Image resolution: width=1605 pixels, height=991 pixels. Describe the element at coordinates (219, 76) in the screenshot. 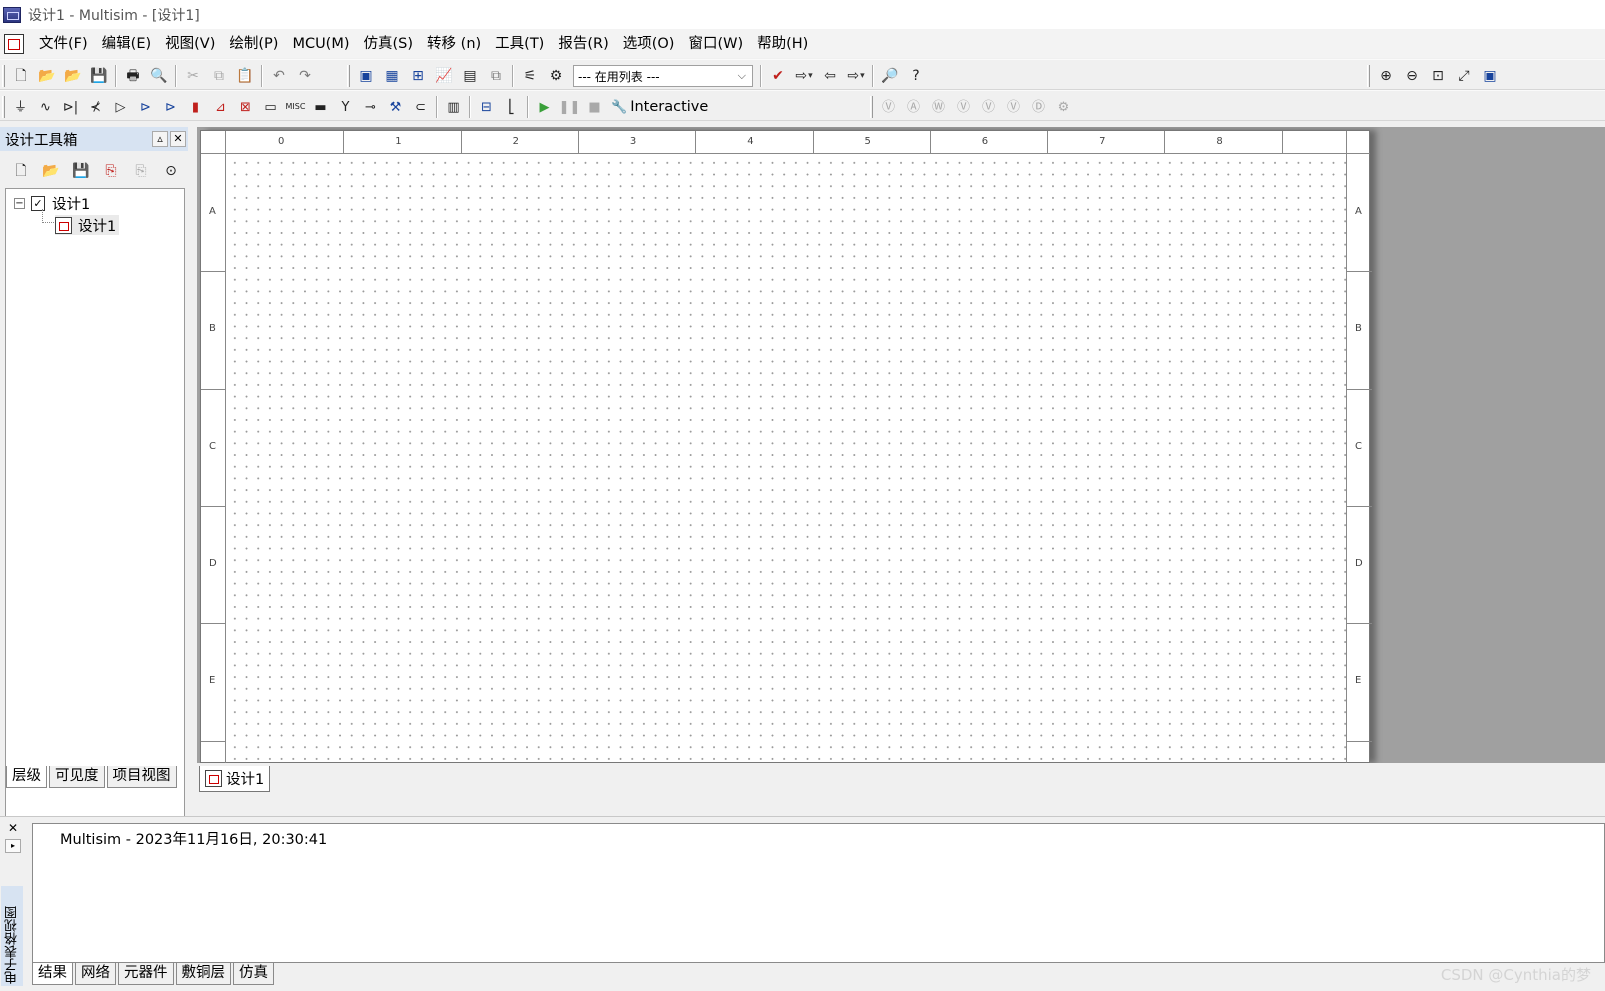

I see `copy-icon: ⧉` at that location.